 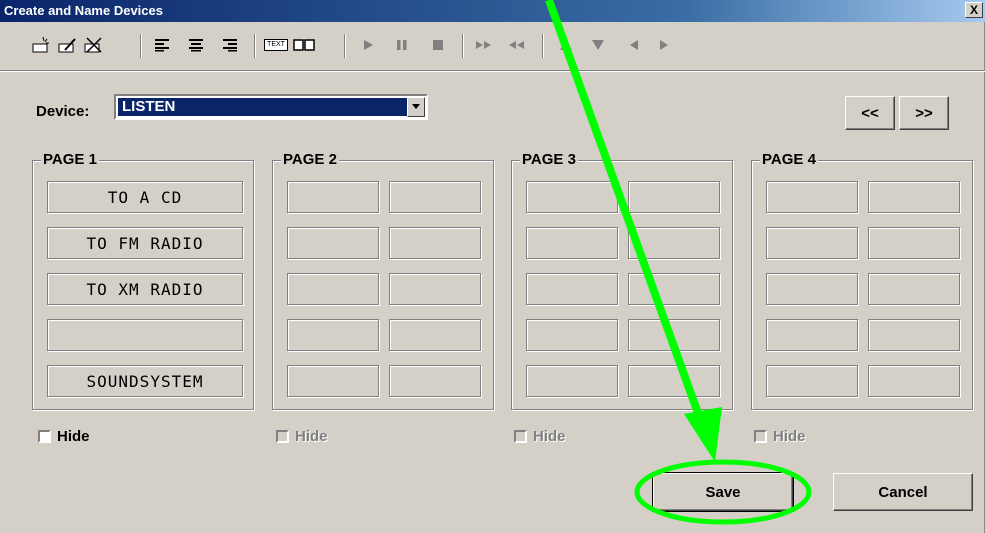 I want to click on align-right-icon, so click(x=230, y=45).